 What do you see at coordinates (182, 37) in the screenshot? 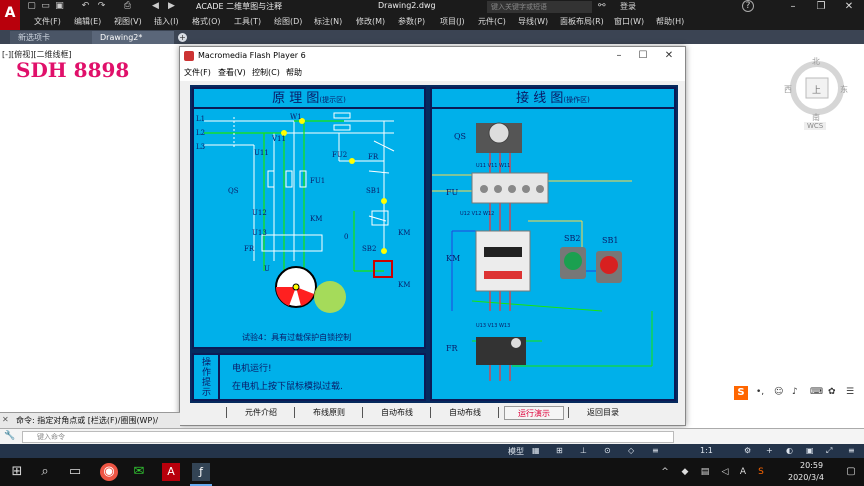
I see `new-tab-icon: +` at bounding box center [182, 37].